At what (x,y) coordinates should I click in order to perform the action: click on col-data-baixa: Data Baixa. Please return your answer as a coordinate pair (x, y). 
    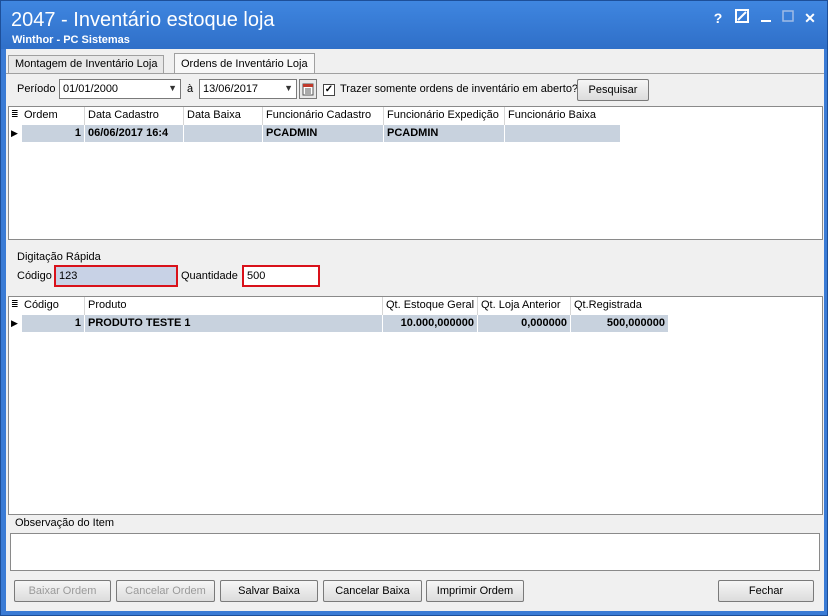
    Looking at the image, I should click on (214, 115).